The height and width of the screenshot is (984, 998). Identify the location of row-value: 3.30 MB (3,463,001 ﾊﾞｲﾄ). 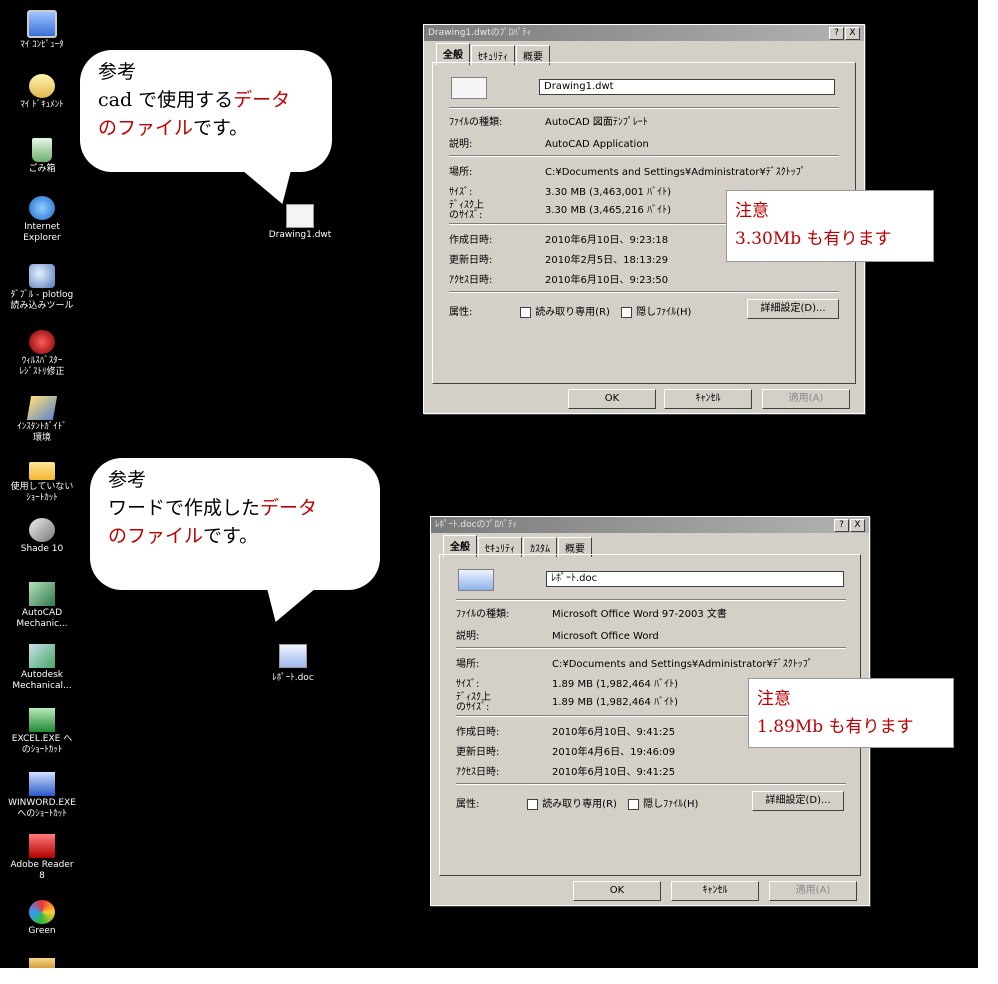
(608, 192).